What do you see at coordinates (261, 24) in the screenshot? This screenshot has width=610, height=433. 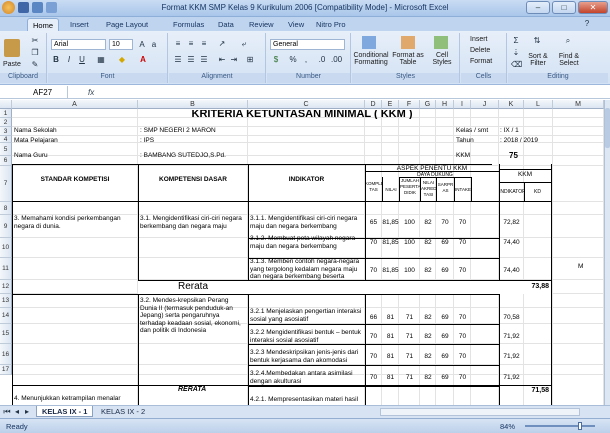 I see `tab-review: Review` at bounding box center [261, 24].